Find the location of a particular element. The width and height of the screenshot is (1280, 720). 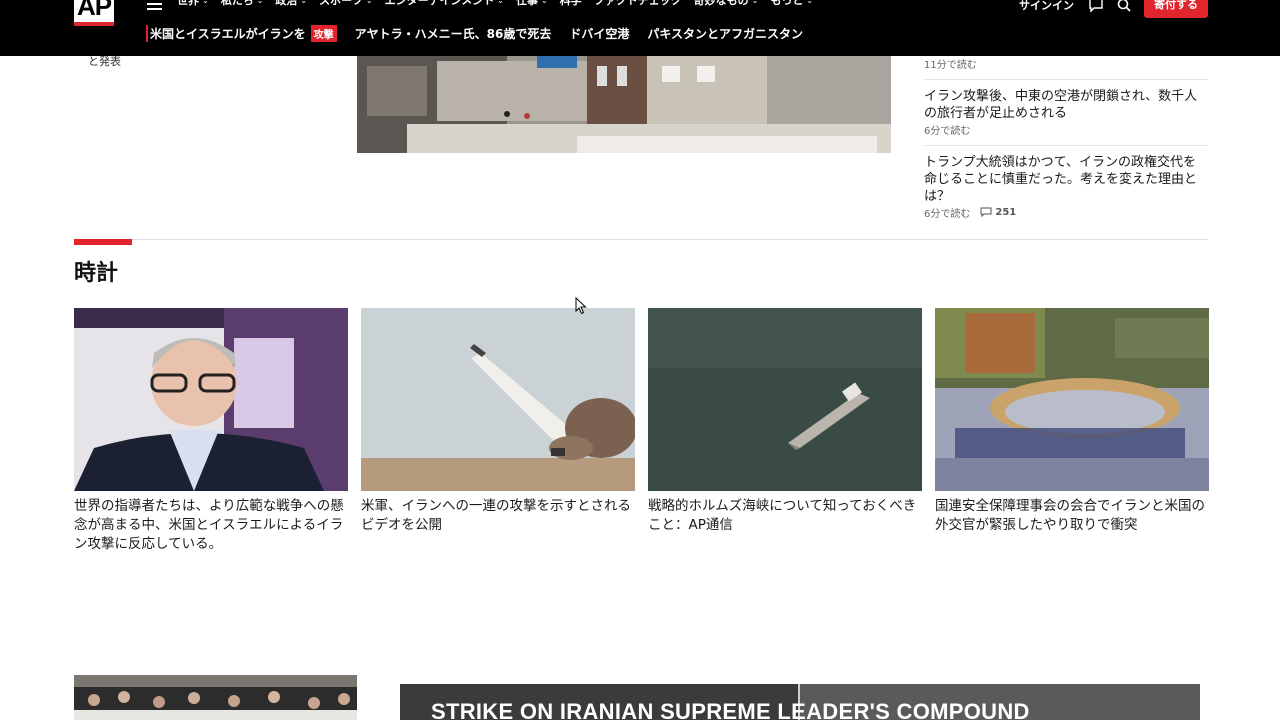

card-image-un-security-council is located at coordinates (1072, 399).